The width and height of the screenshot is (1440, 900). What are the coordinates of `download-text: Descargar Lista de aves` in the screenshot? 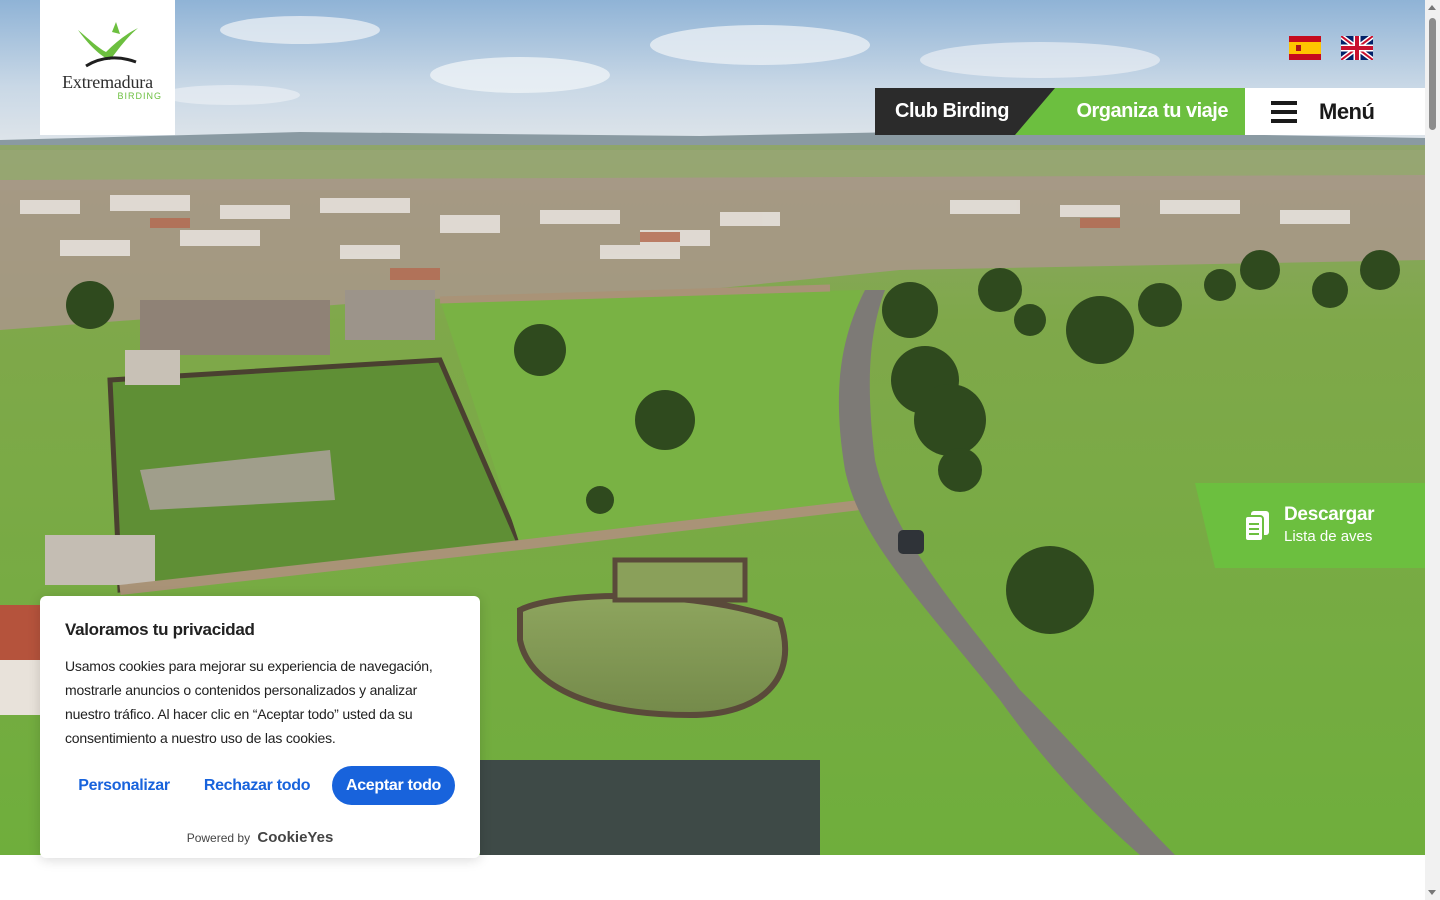 It's located at (1329, 525).